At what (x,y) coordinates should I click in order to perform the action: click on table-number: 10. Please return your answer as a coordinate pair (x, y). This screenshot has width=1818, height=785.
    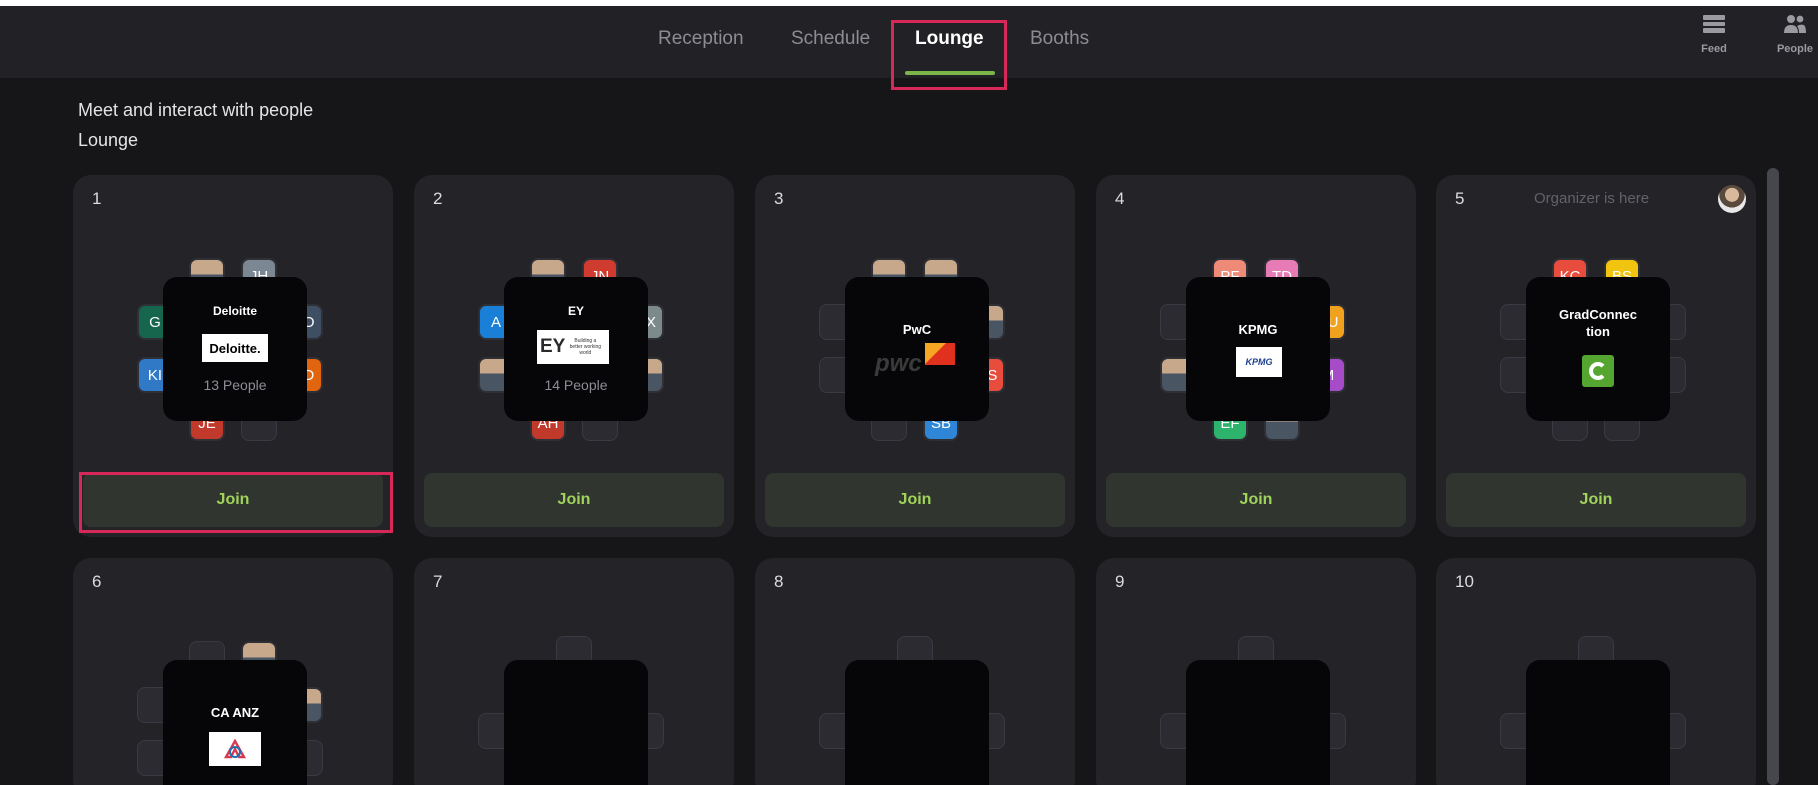
    Looking at the image, I should click on (1464, 581).